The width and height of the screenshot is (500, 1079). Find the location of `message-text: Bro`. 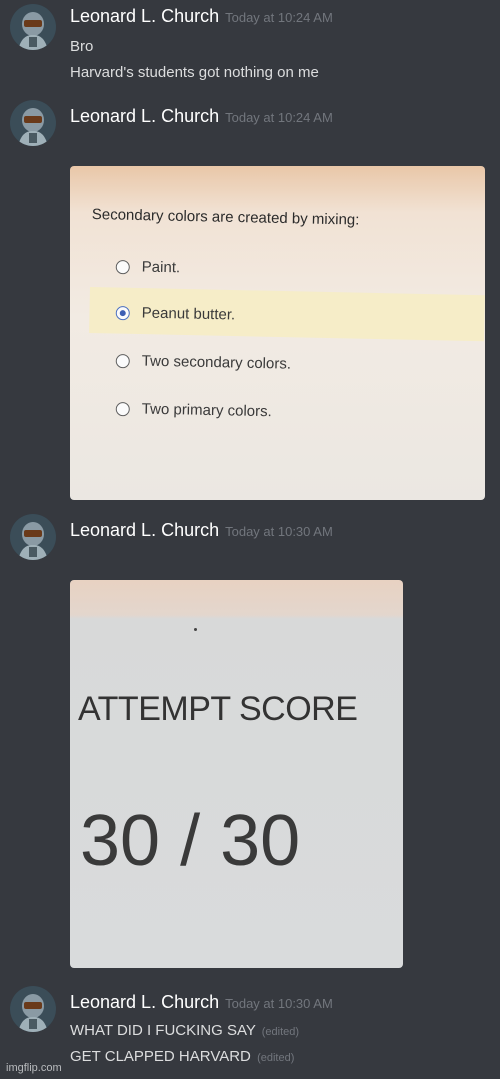

message-text: Bro is located at coordinates (82, 46).